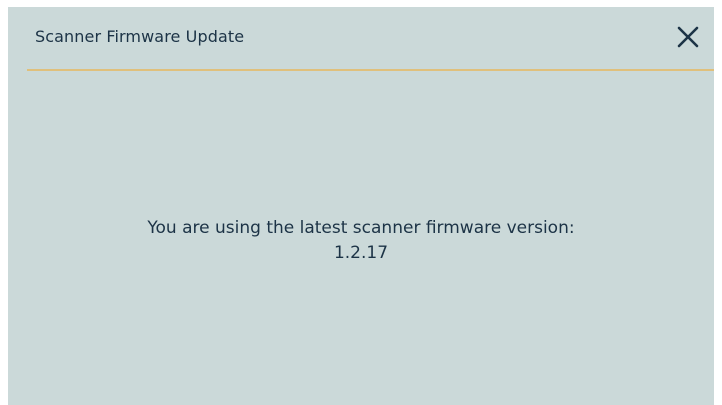 The image size is (722, 405). I want to click on close-button, so click(688, 37).